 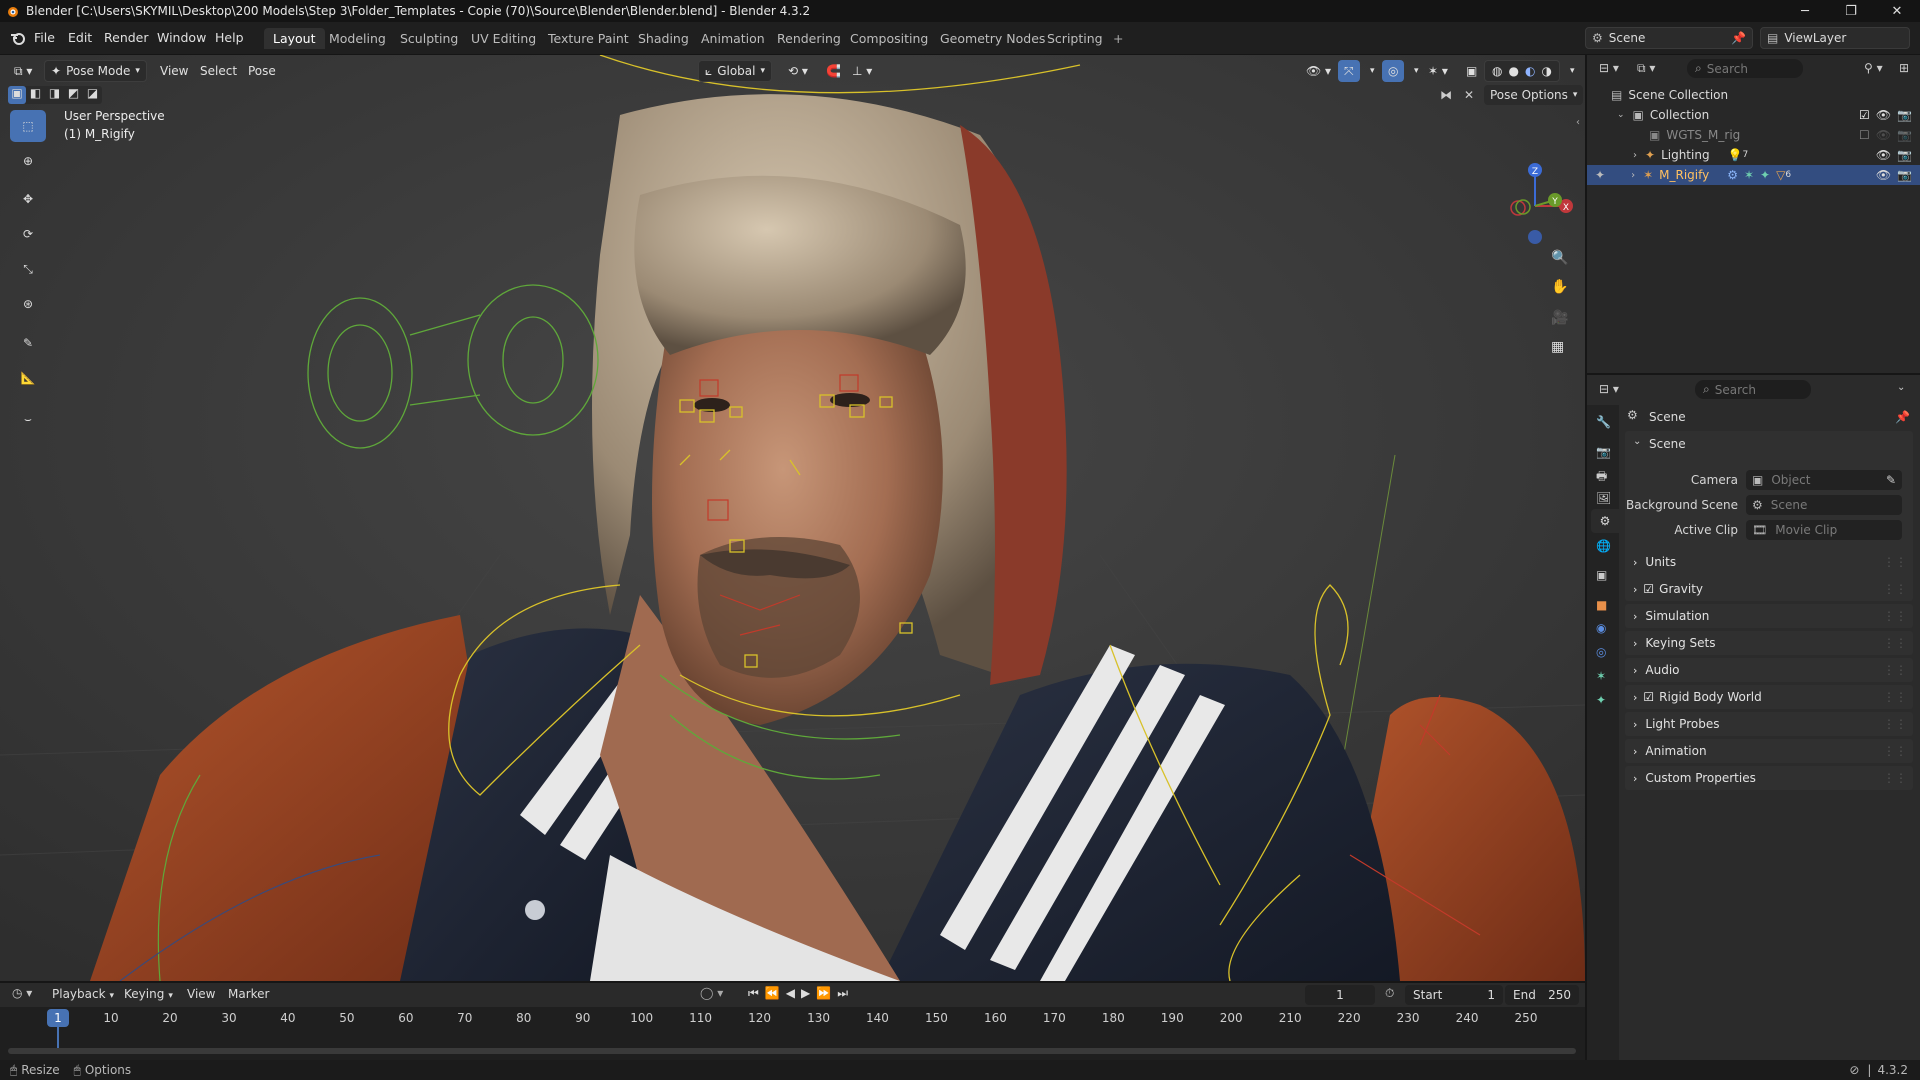 I want to click on blender-menu-icon, so click(x=18, y=38).